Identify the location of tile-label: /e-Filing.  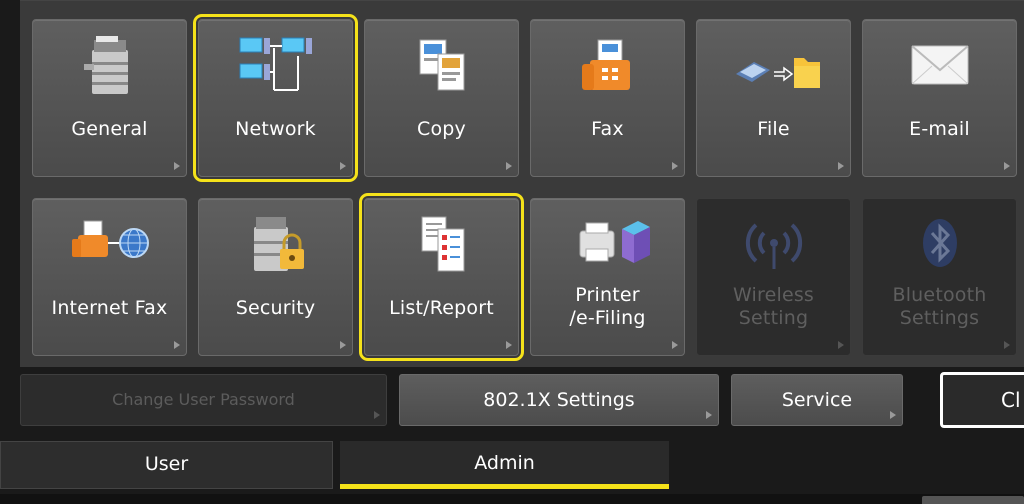
(607, 318).